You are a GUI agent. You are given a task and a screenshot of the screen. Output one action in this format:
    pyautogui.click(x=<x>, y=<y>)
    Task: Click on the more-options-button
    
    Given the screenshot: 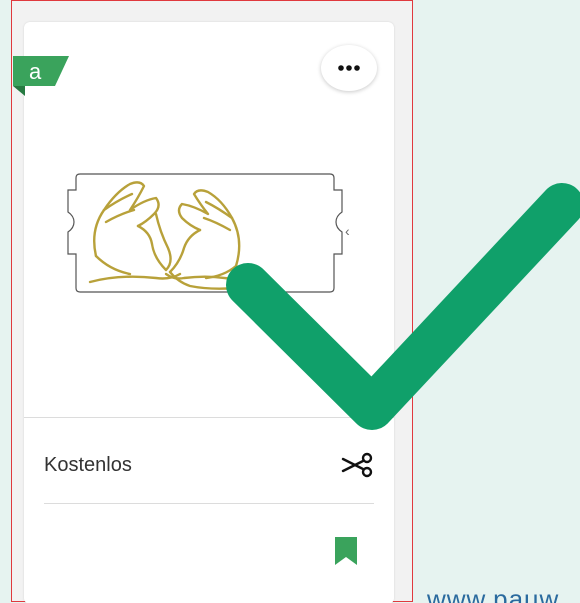 What is the action you would take?
    pyautogui.click(x=349, y=68)
    